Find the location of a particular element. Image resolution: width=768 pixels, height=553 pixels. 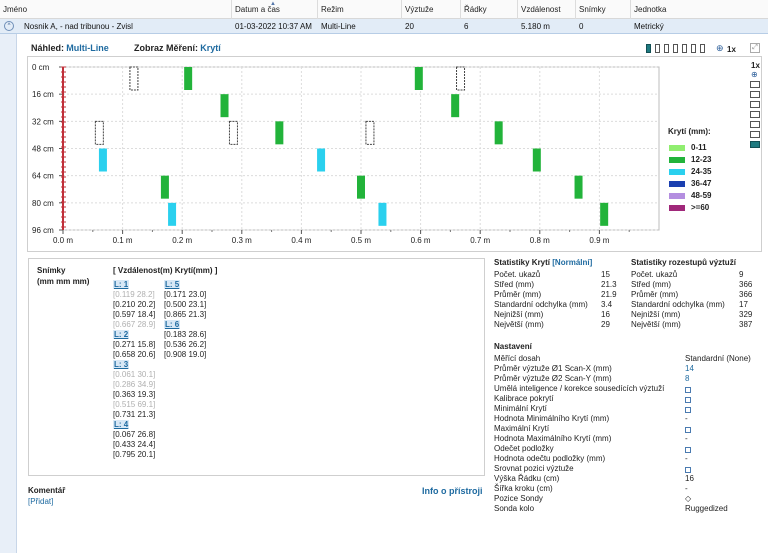

stat-label: Kalibrace pokrytí is located at coordinates (524, 398).